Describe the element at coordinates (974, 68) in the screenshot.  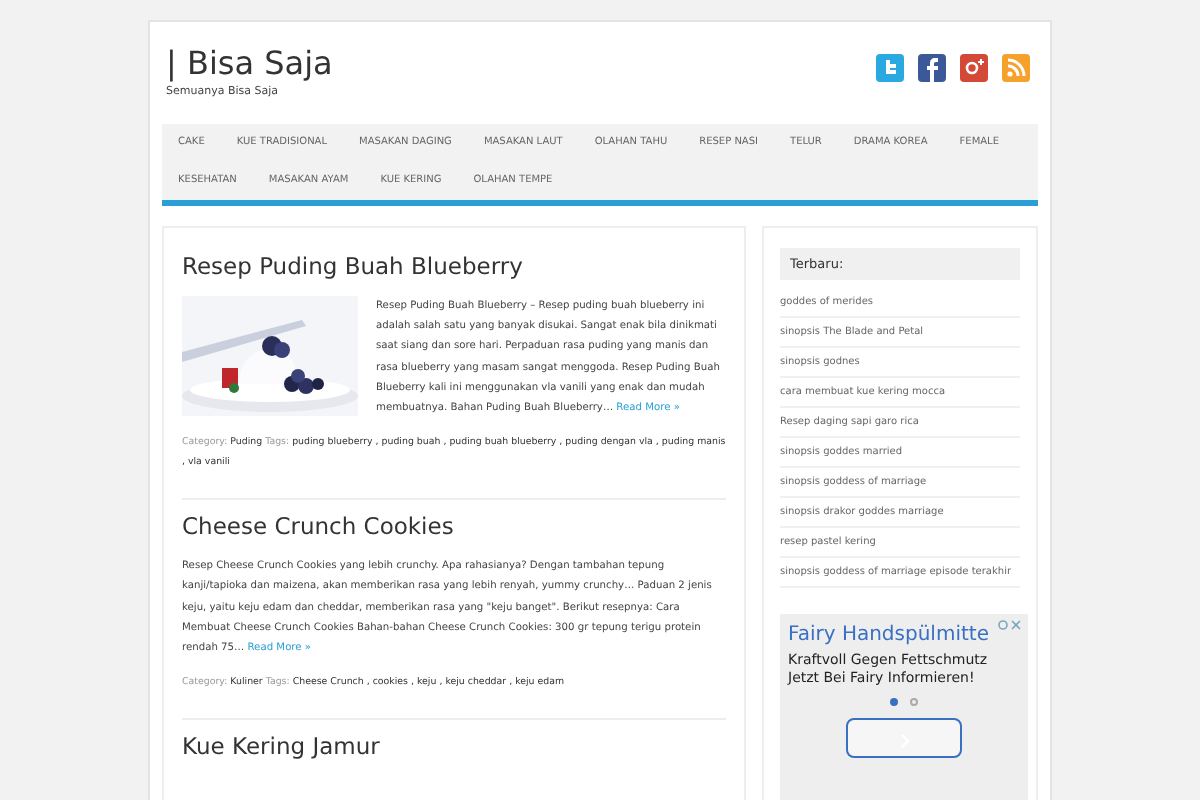
I see `googleplus-icon` at that location.